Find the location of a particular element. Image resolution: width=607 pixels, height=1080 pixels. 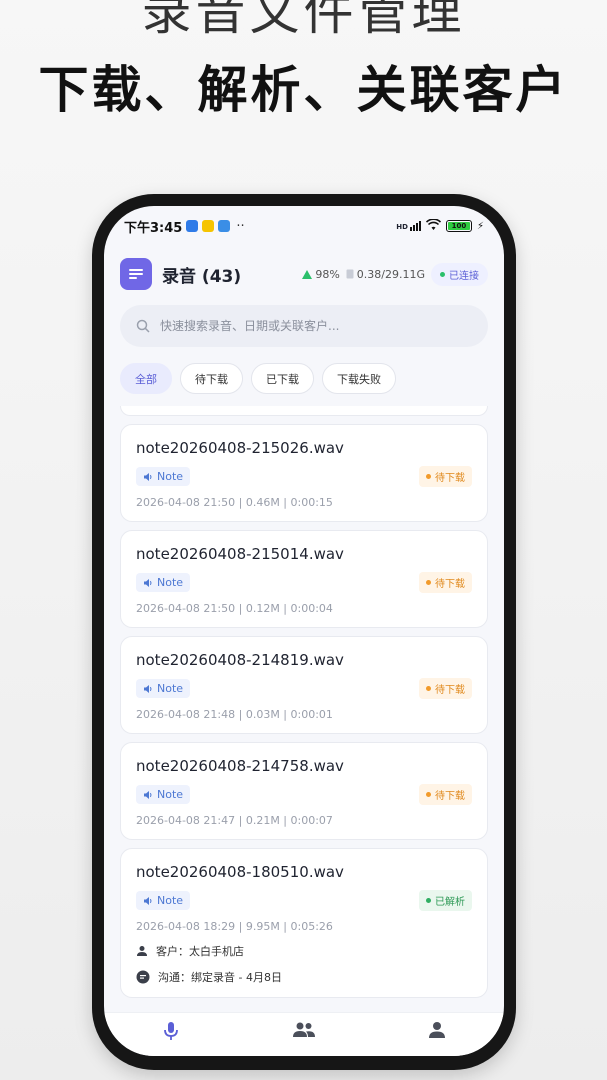

filter-pending: 待下载 is located at coordinates (211, 378).